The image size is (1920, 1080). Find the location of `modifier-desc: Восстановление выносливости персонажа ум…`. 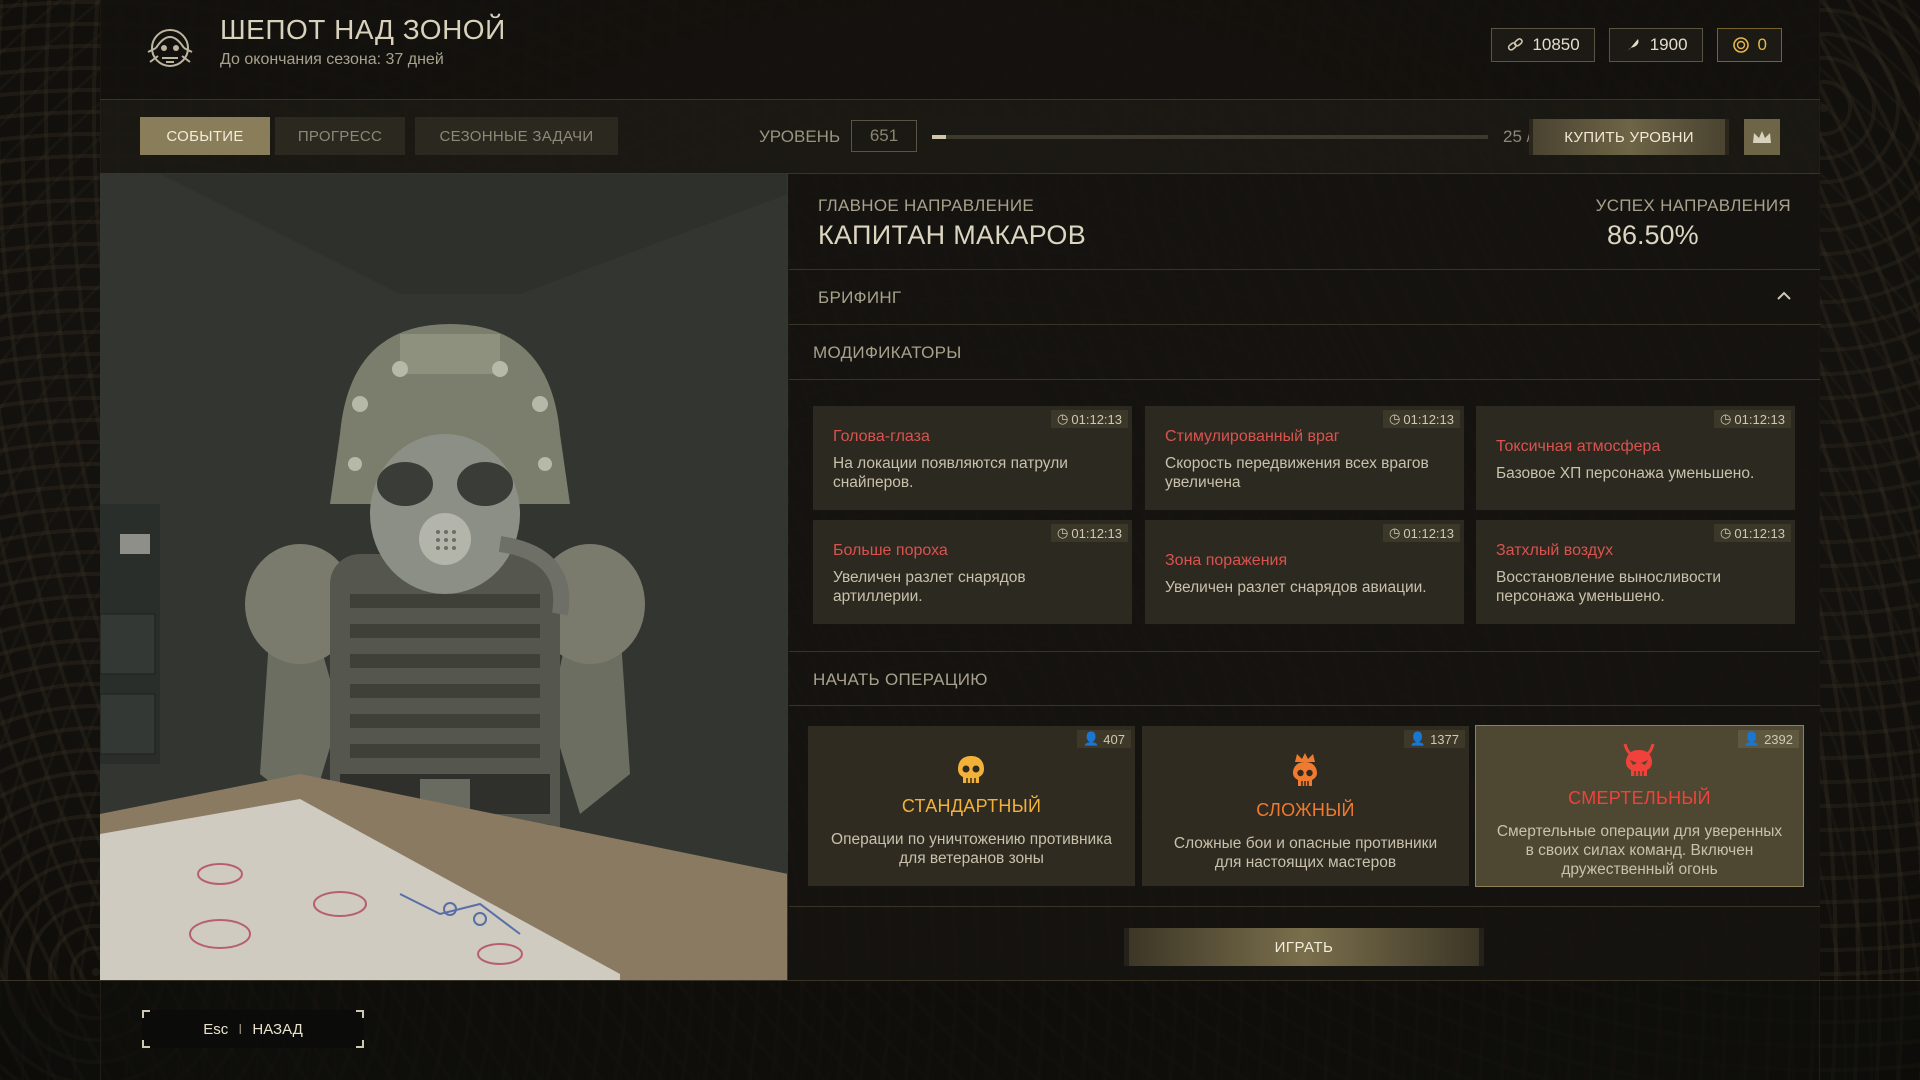

modifier-desc: Восстановление выносливости персонажа ум… is located at coordinates (1609, 587).